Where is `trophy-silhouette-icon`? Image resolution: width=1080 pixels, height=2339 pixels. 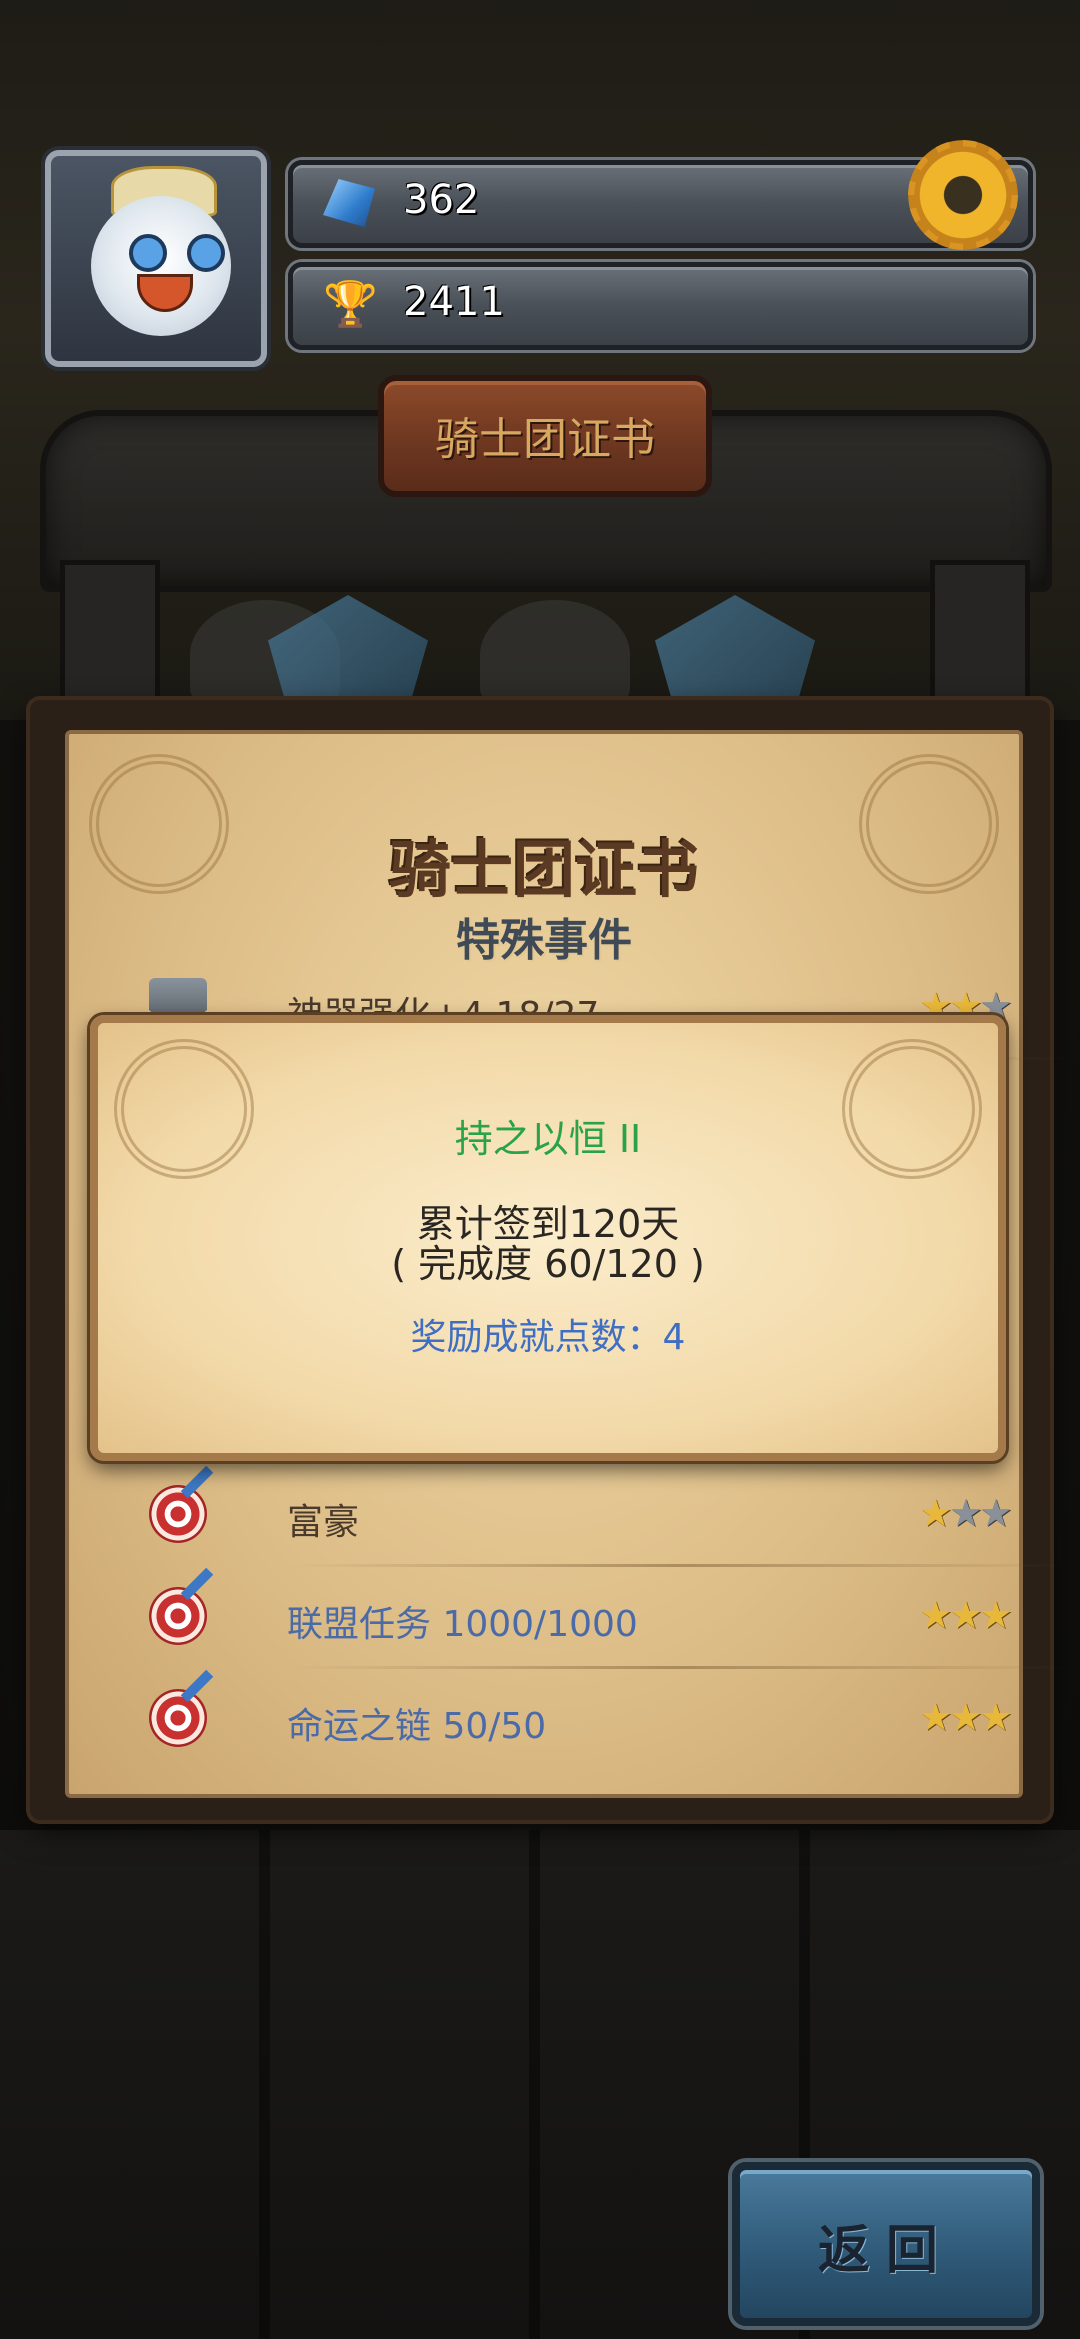
trophy-silhouette-icon is located at coordinates (555, 655).